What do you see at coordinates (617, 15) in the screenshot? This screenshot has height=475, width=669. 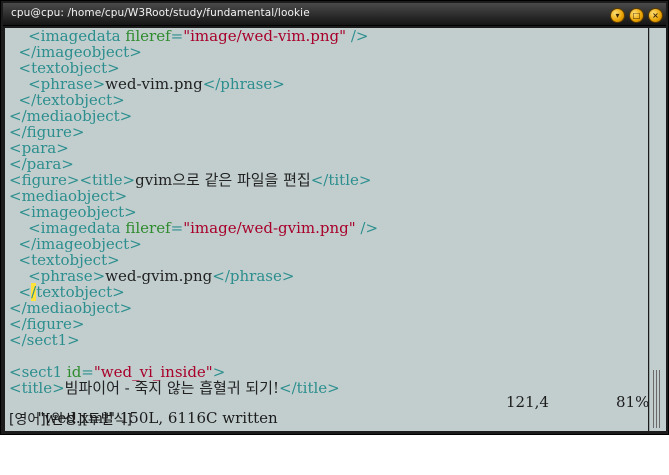 I see `minimize-icon: ▾` at bounding box center [617, 15].